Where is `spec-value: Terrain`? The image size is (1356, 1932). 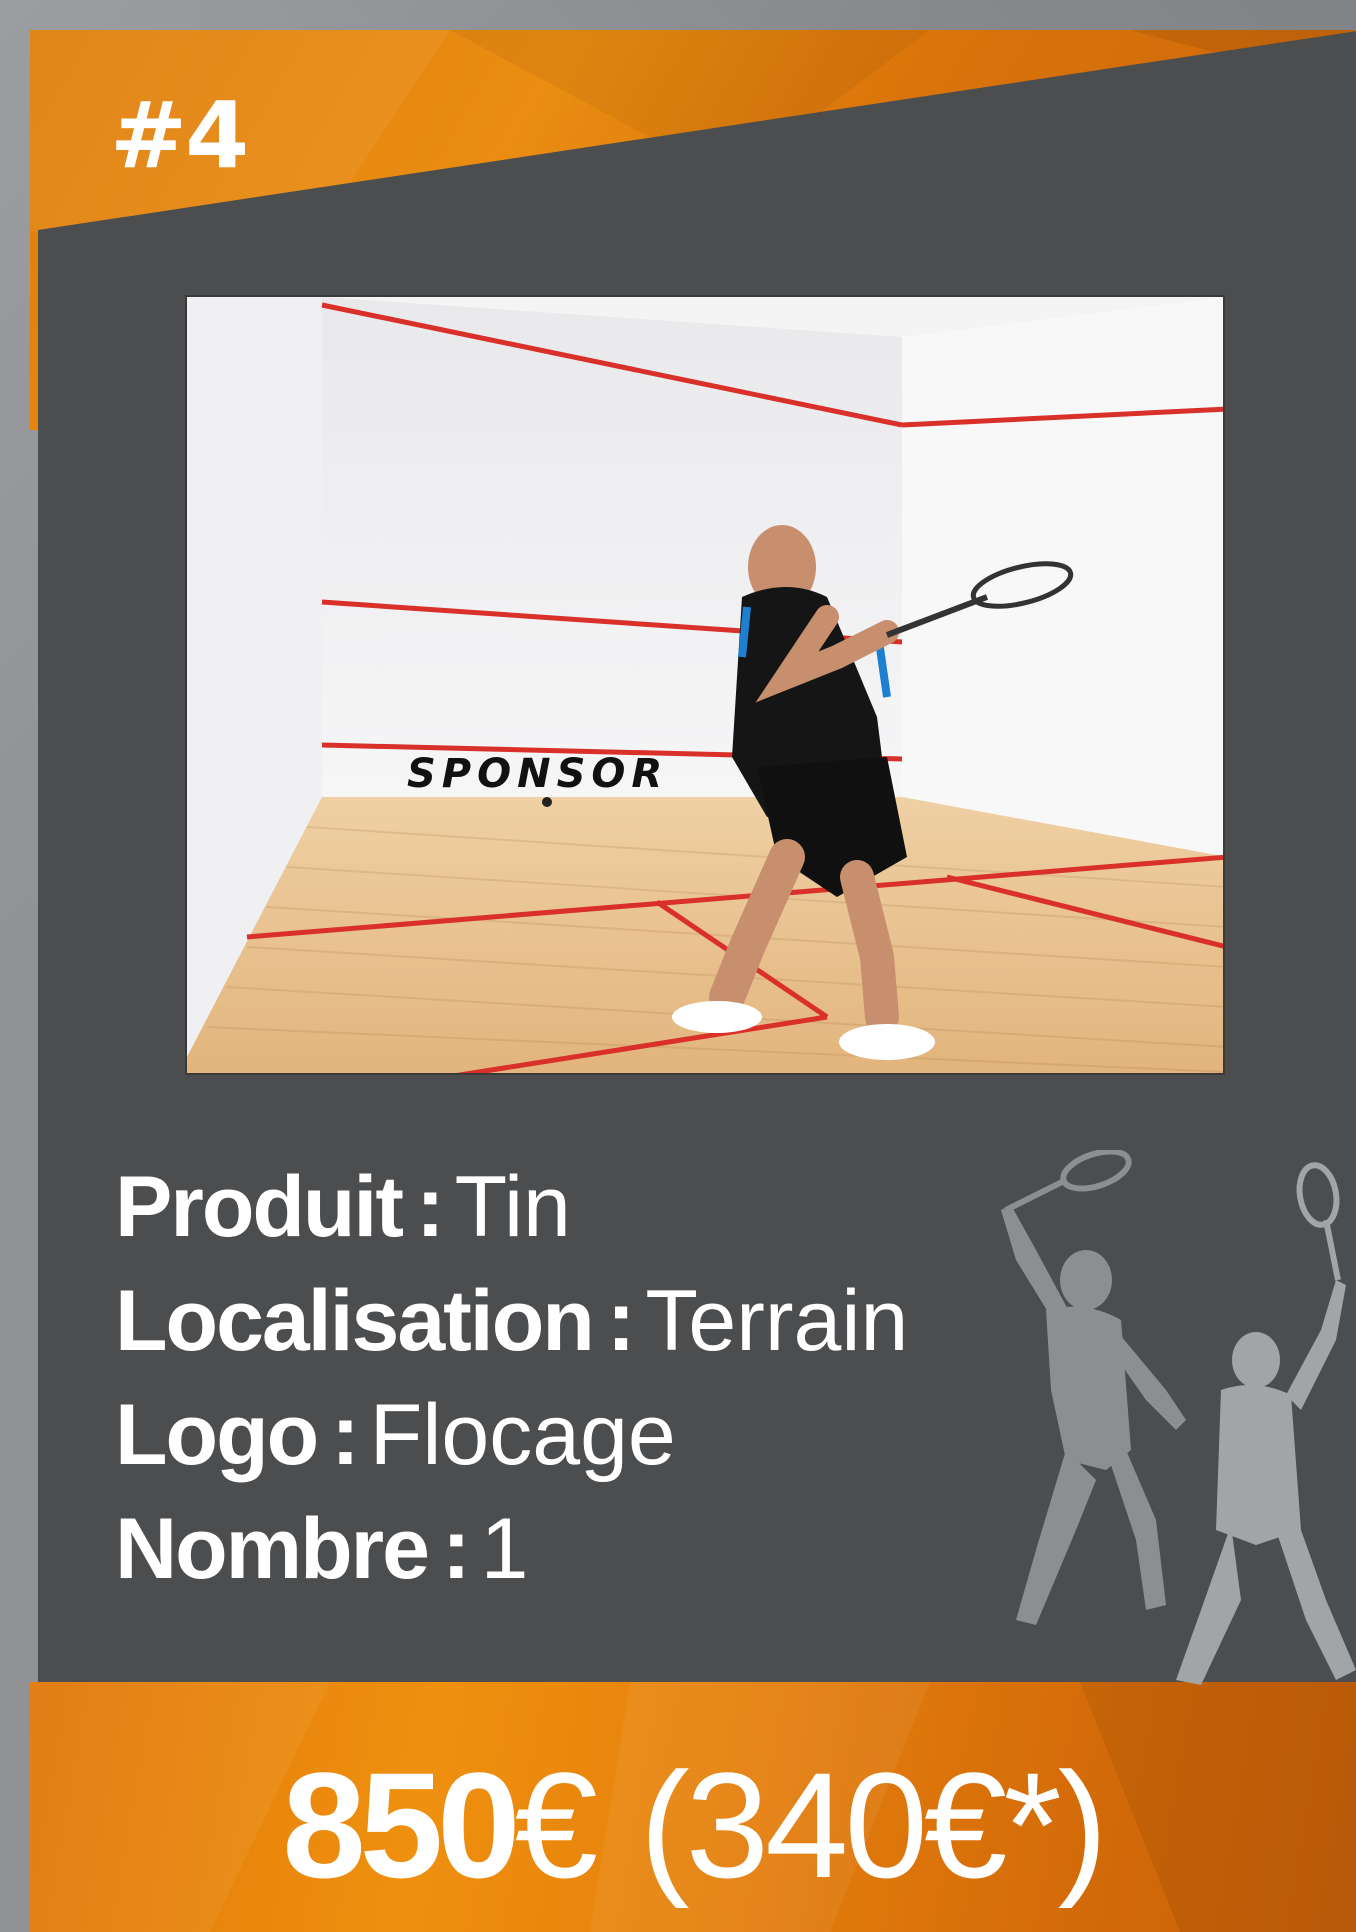
spec-value: Terrain is located at coordinates (777, 1321).